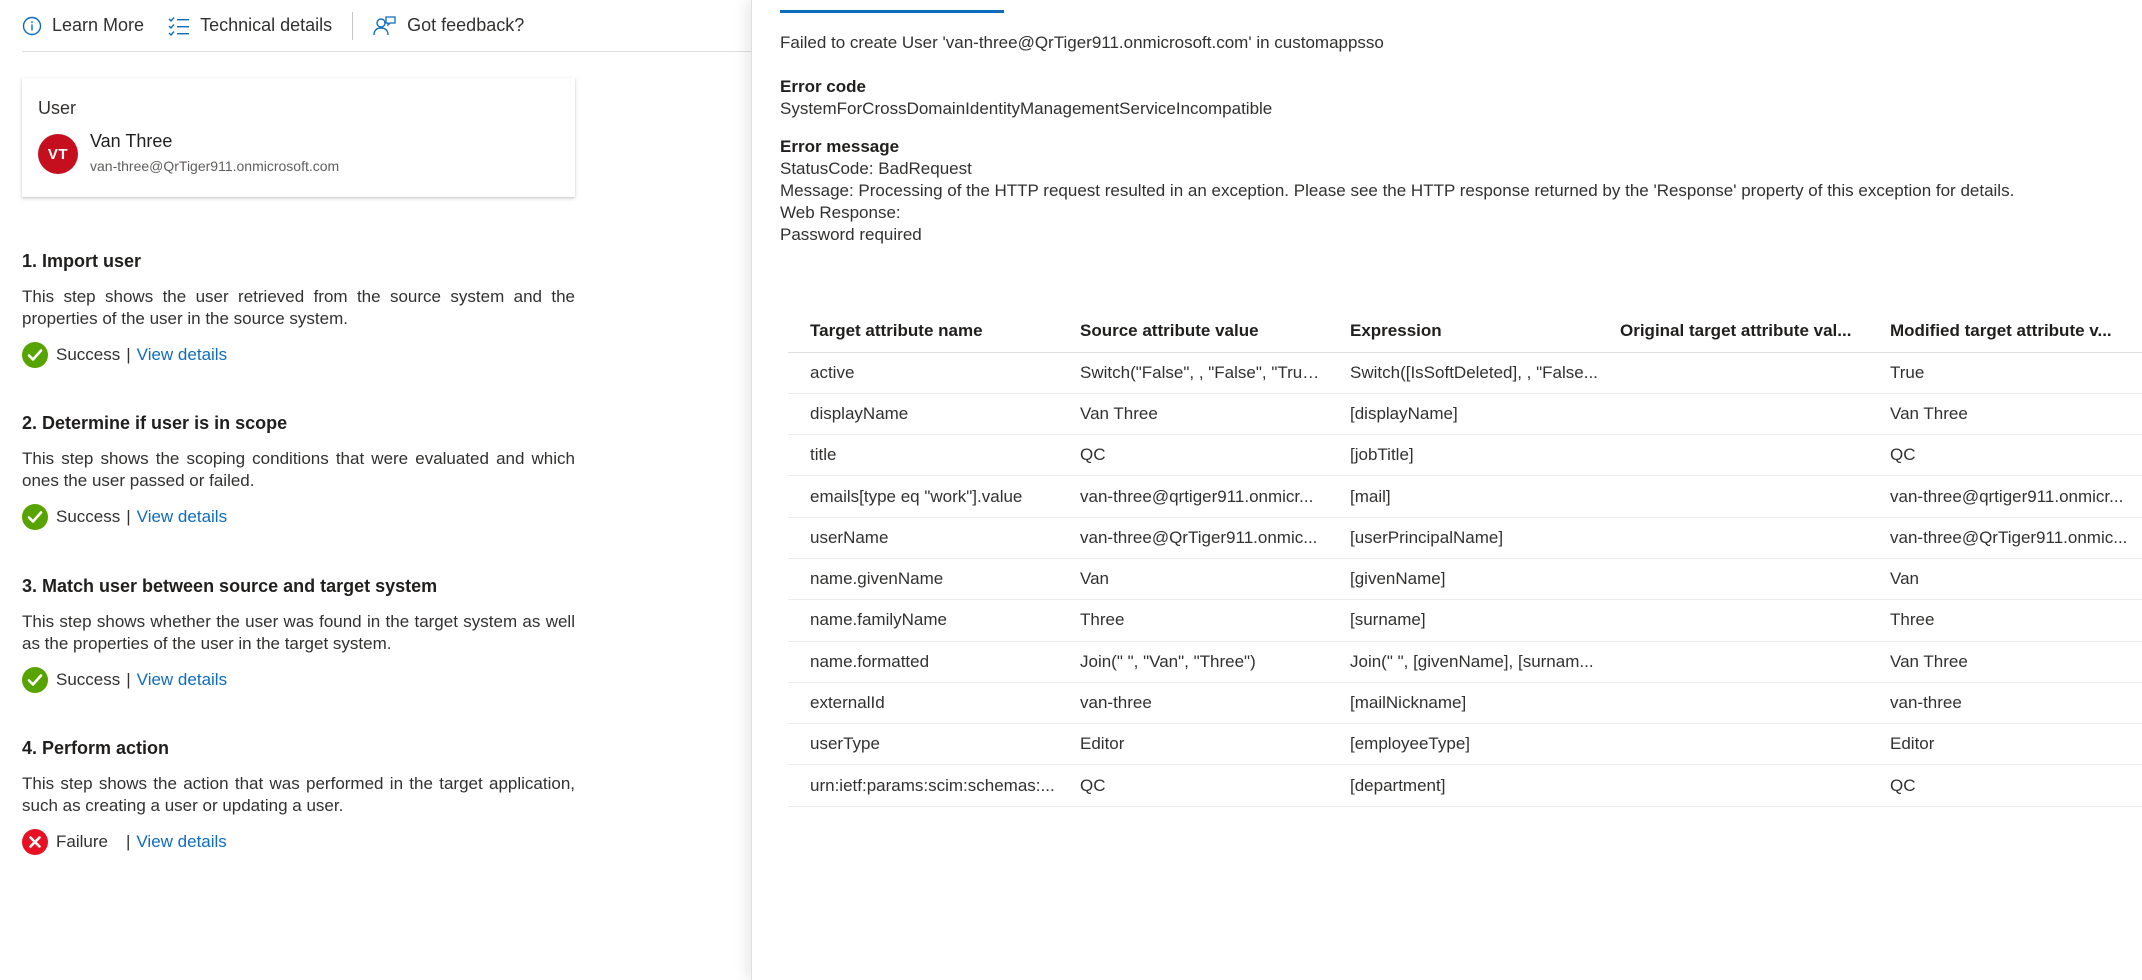  Describe the element at coordinates (466, 25) in the screenshot. I see `feedback-label: Got feedback?` at that location.